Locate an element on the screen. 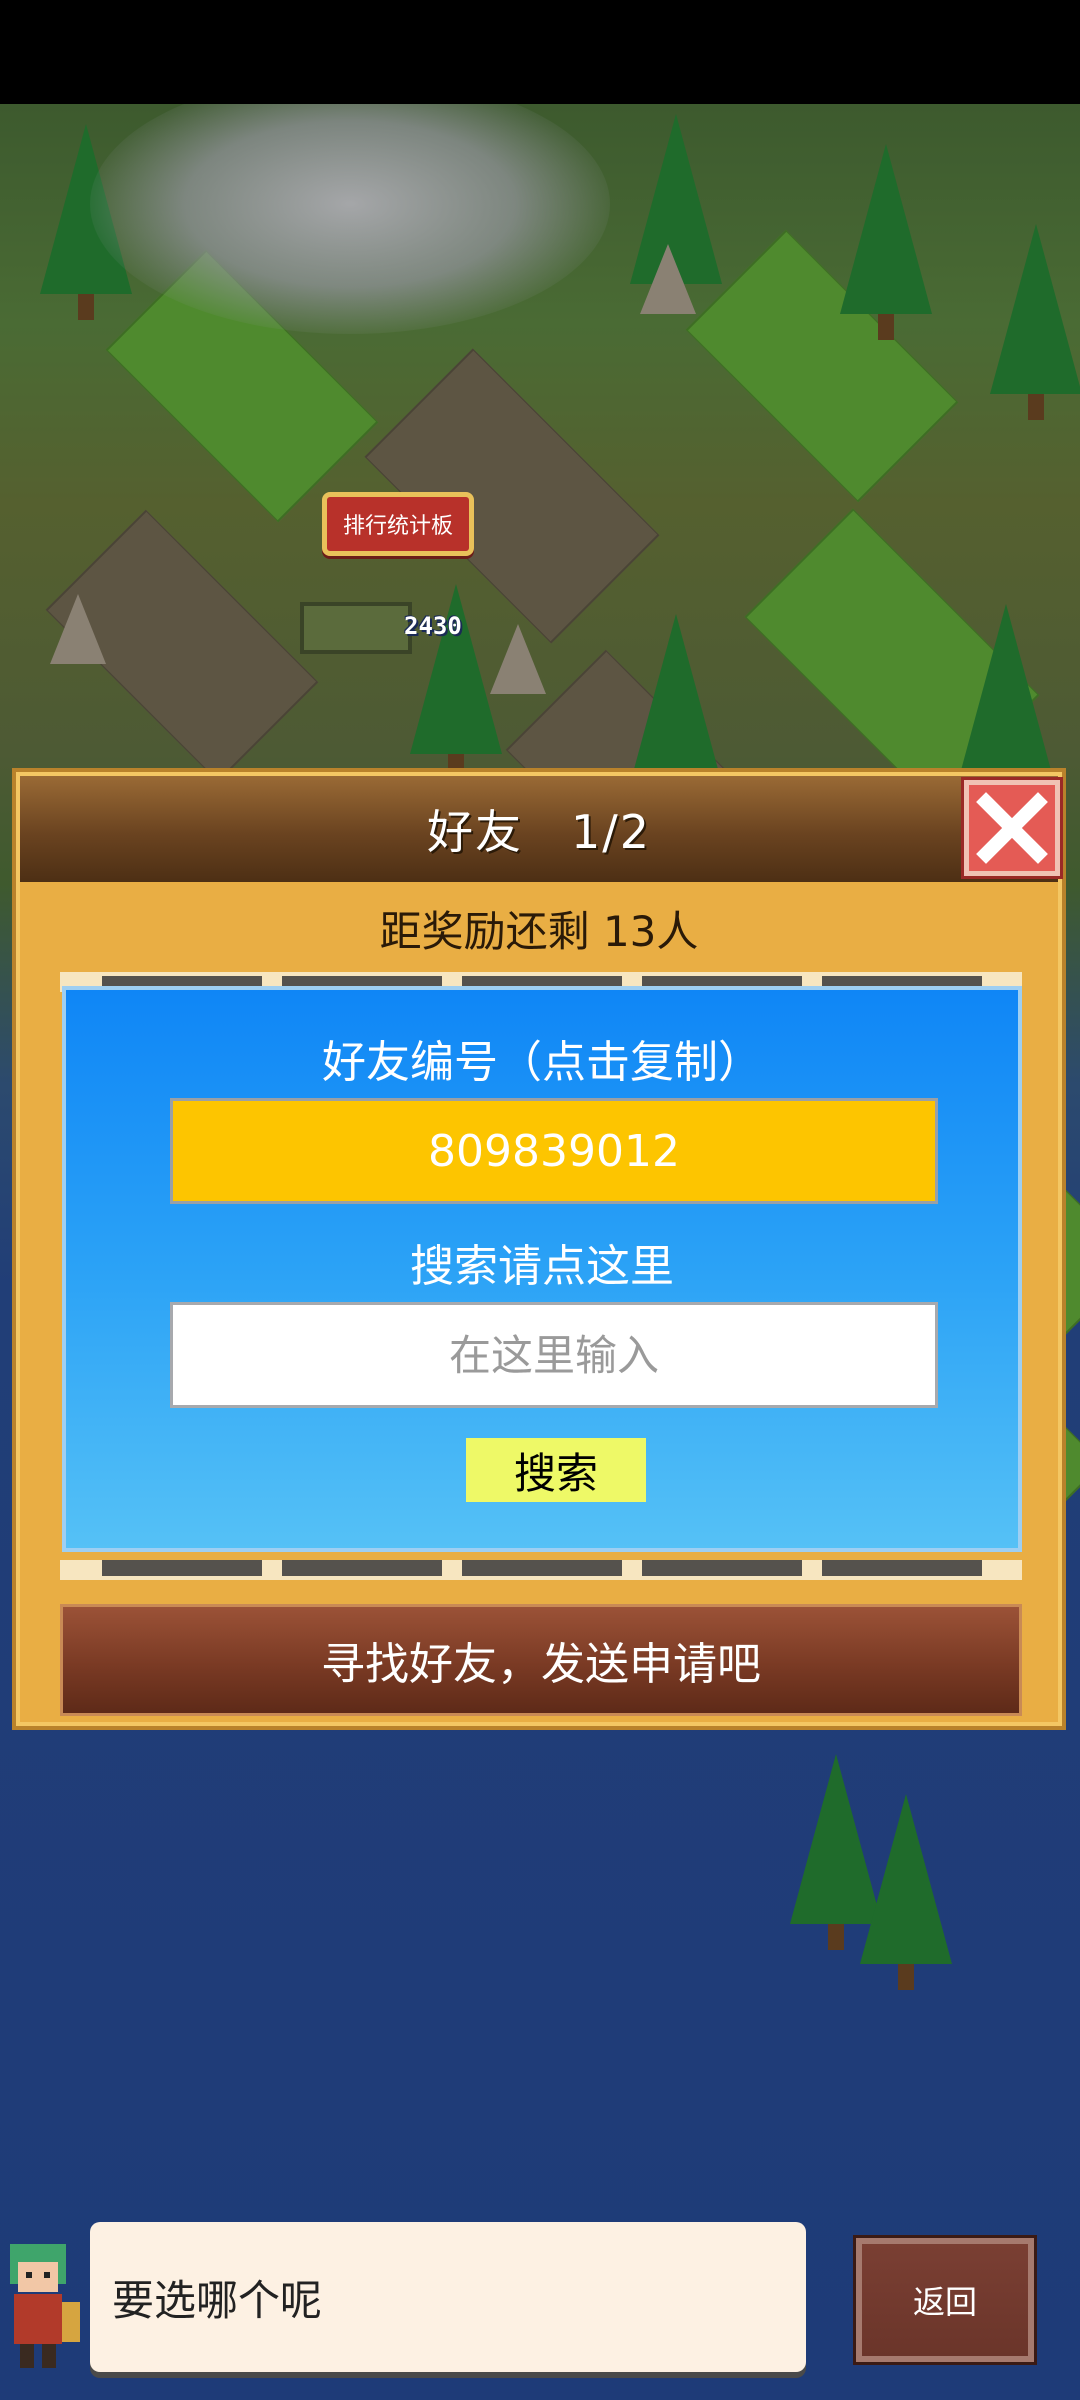 The height and width of the screenshot is (2400, 1080). dialog-header: 好友 1/2 is located at coordinates (539, 829).